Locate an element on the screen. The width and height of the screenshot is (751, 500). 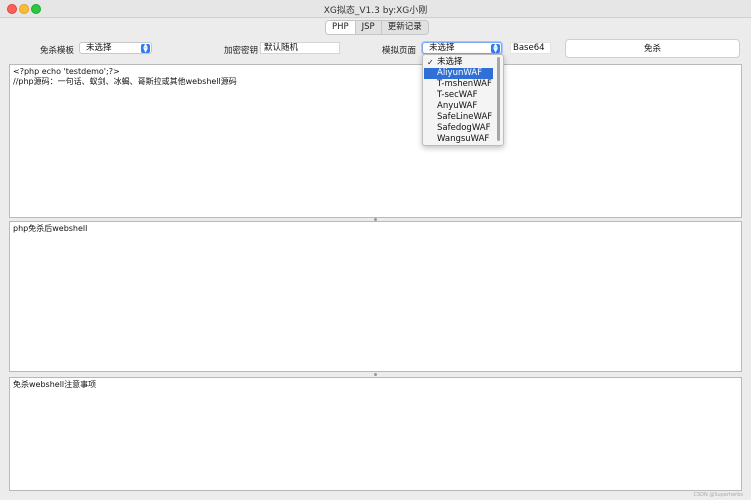
template-label: 免杀模板 is located at coordinates (57, 51).